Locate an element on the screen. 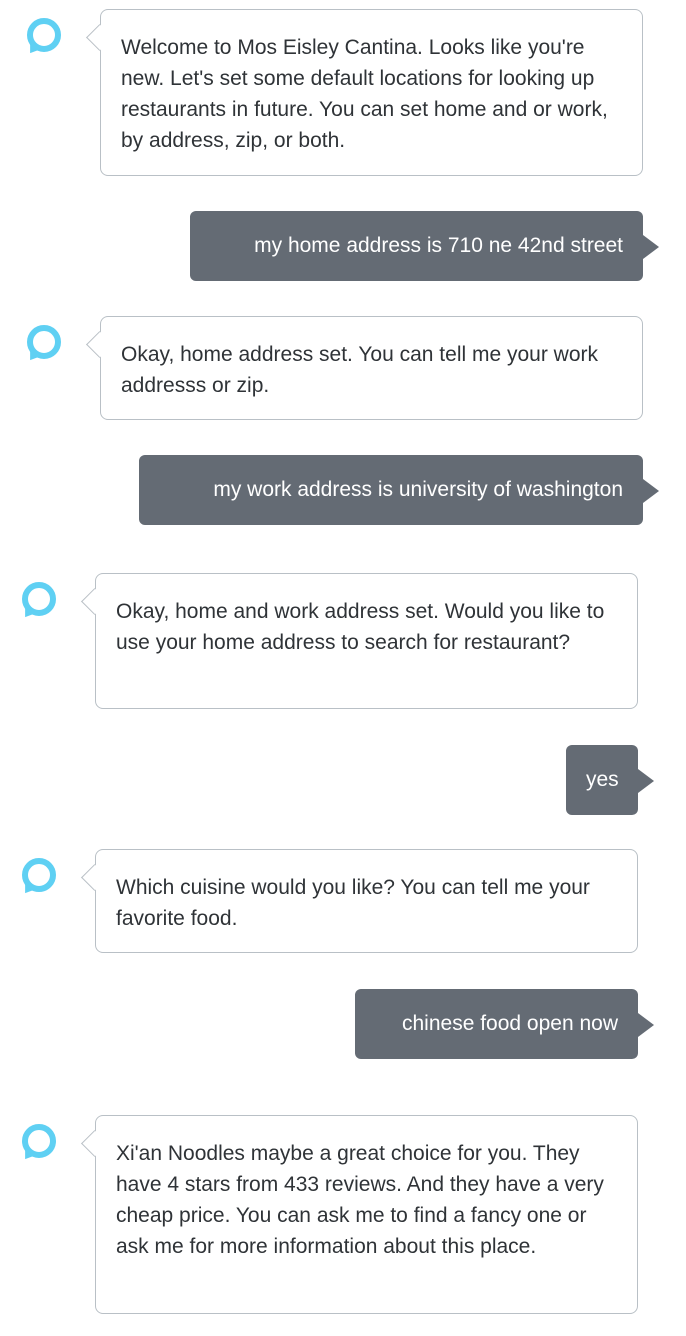 The height and width of the screenshot is (1336, 686). user-bubble: yes is located at coordinates (610, 780).